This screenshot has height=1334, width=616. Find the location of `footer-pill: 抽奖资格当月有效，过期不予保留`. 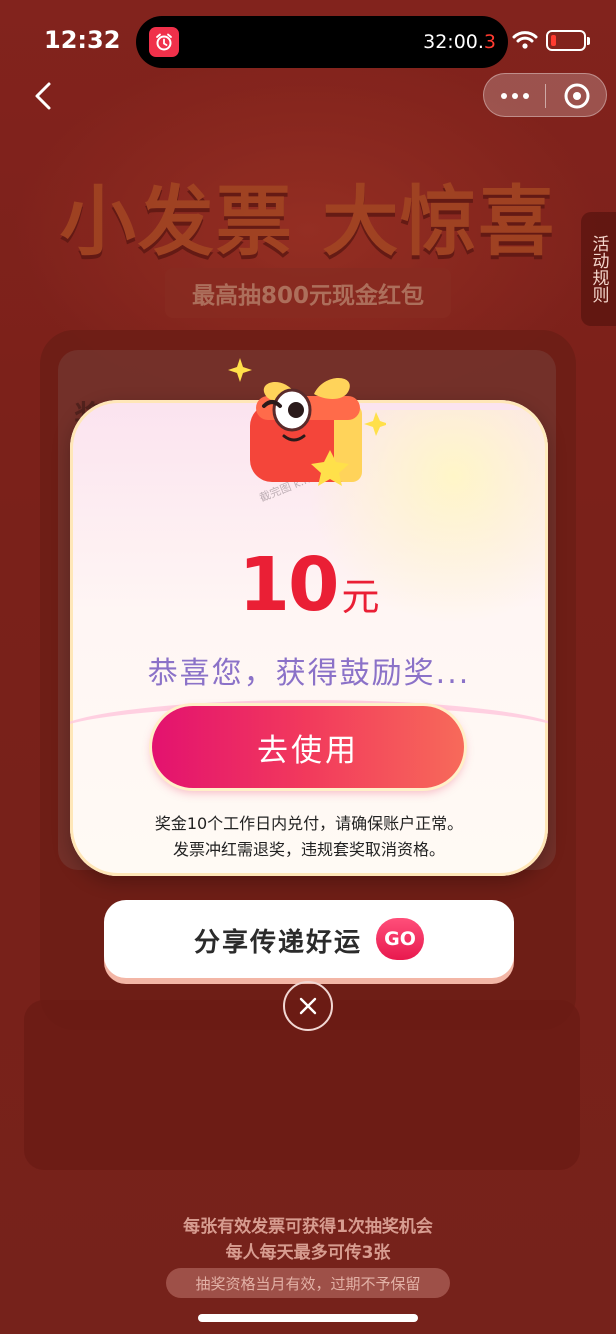

footer-pill: 抽奖资格当月有效，过期不予保留 is located at coordinates (308, 1283).